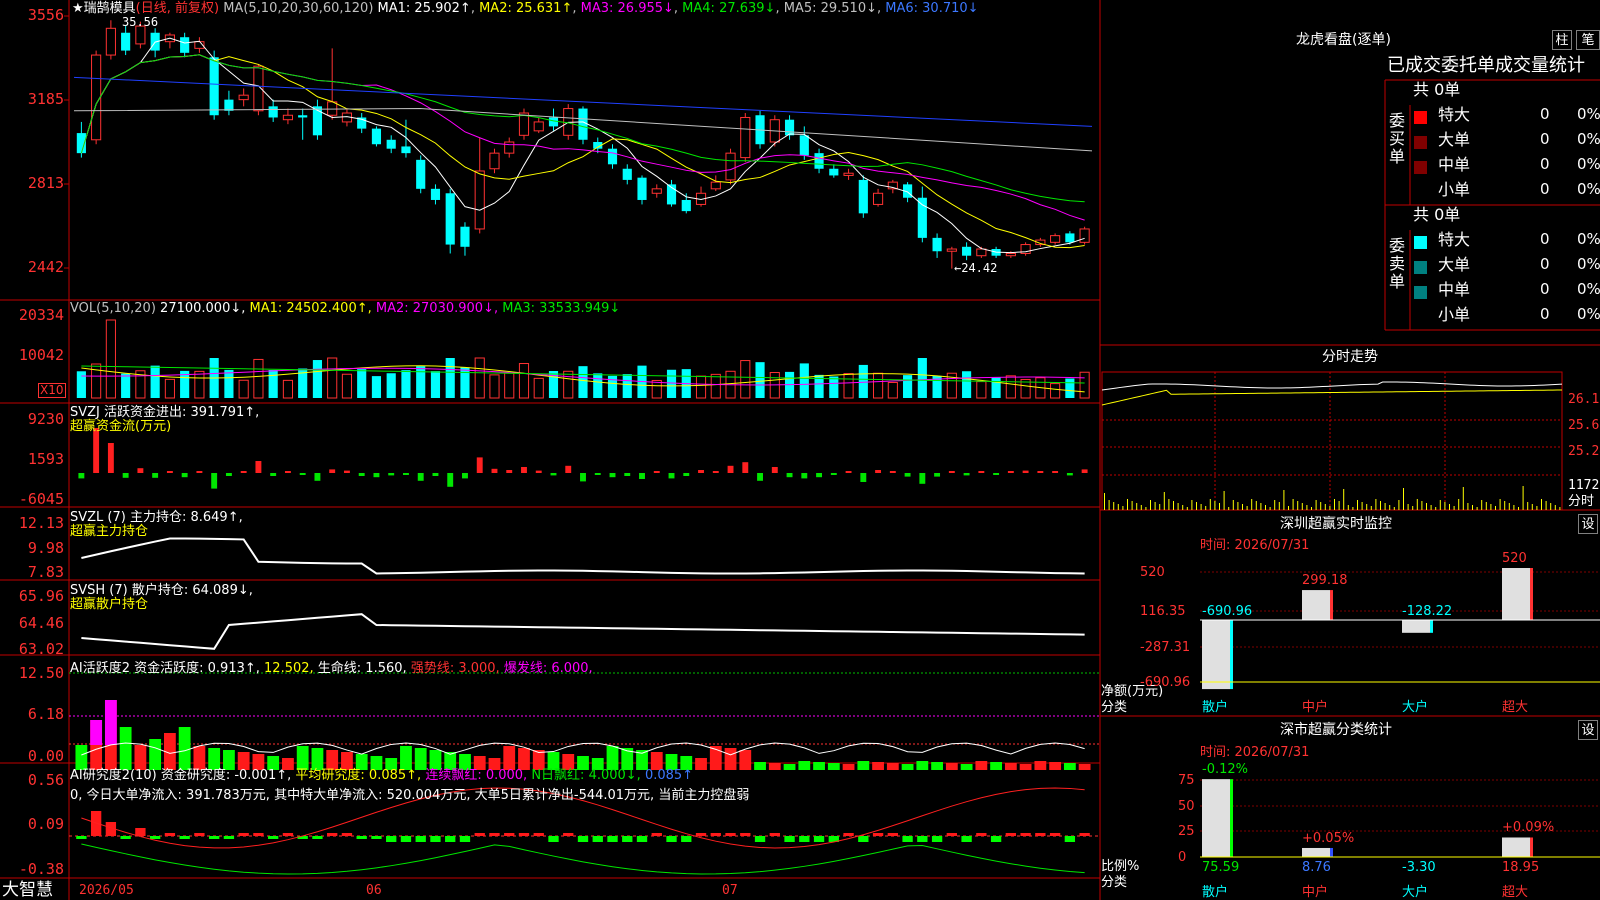 The image size is (1600, 900). I want to click on ai1-y-tick: 0.00, so click(45, 756).